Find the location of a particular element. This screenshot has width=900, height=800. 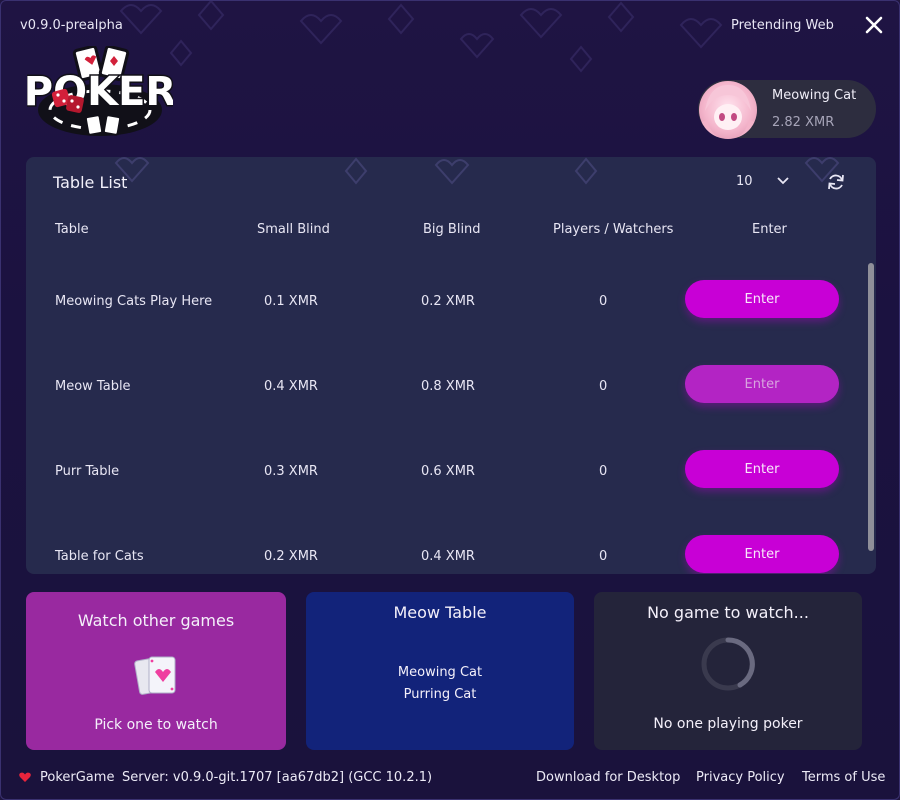

footer-app-name: PokerGame is located at coordinates (77, 777).